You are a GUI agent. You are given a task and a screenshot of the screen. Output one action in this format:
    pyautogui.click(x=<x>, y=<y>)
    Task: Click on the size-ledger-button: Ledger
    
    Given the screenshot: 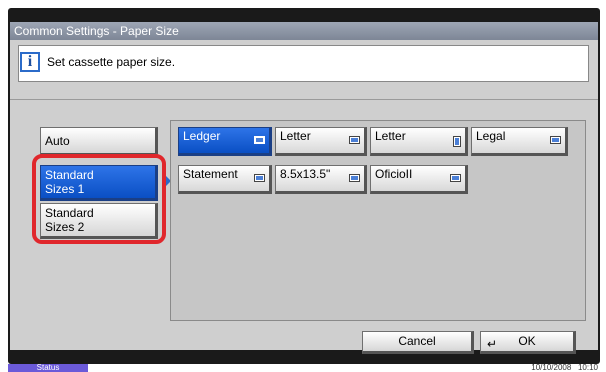 What is the action you would take?
    pyautogui.click(x=225, y=141)
    